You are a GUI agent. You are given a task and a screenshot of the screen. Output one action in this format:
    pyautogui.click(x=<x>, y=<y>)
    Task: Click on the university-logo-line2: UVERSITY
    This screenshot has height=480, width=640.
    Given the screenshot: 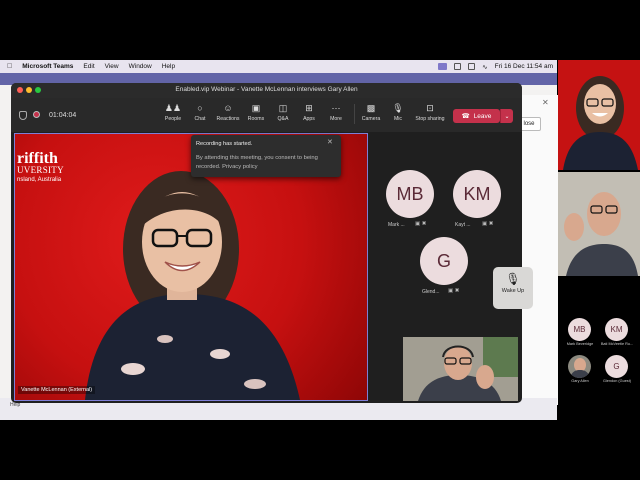 What is the action you would take?
    pyautogui.click(x=40, y=170)
    